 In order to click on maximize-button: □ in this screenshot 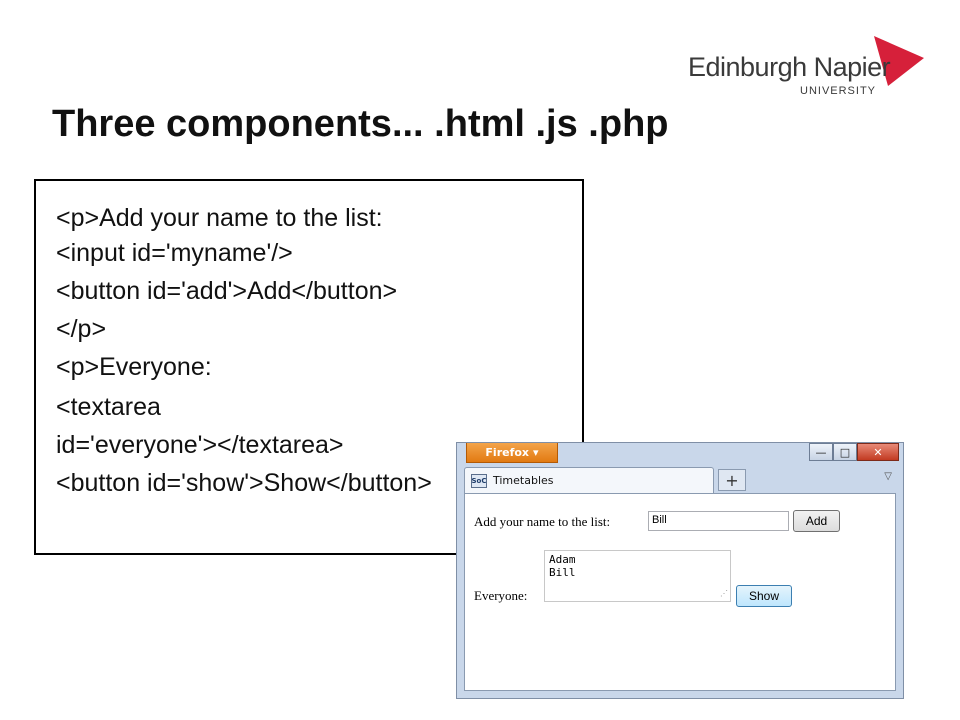, I will do `click(845, 452)`.